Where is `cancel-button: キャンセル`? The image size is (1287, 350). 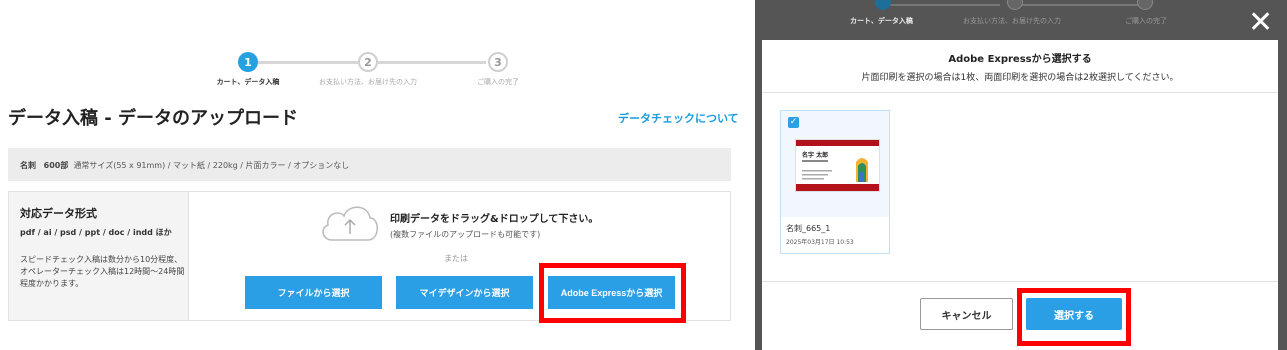
cancel-button: キャンセル is located at coordinates (966, 314).